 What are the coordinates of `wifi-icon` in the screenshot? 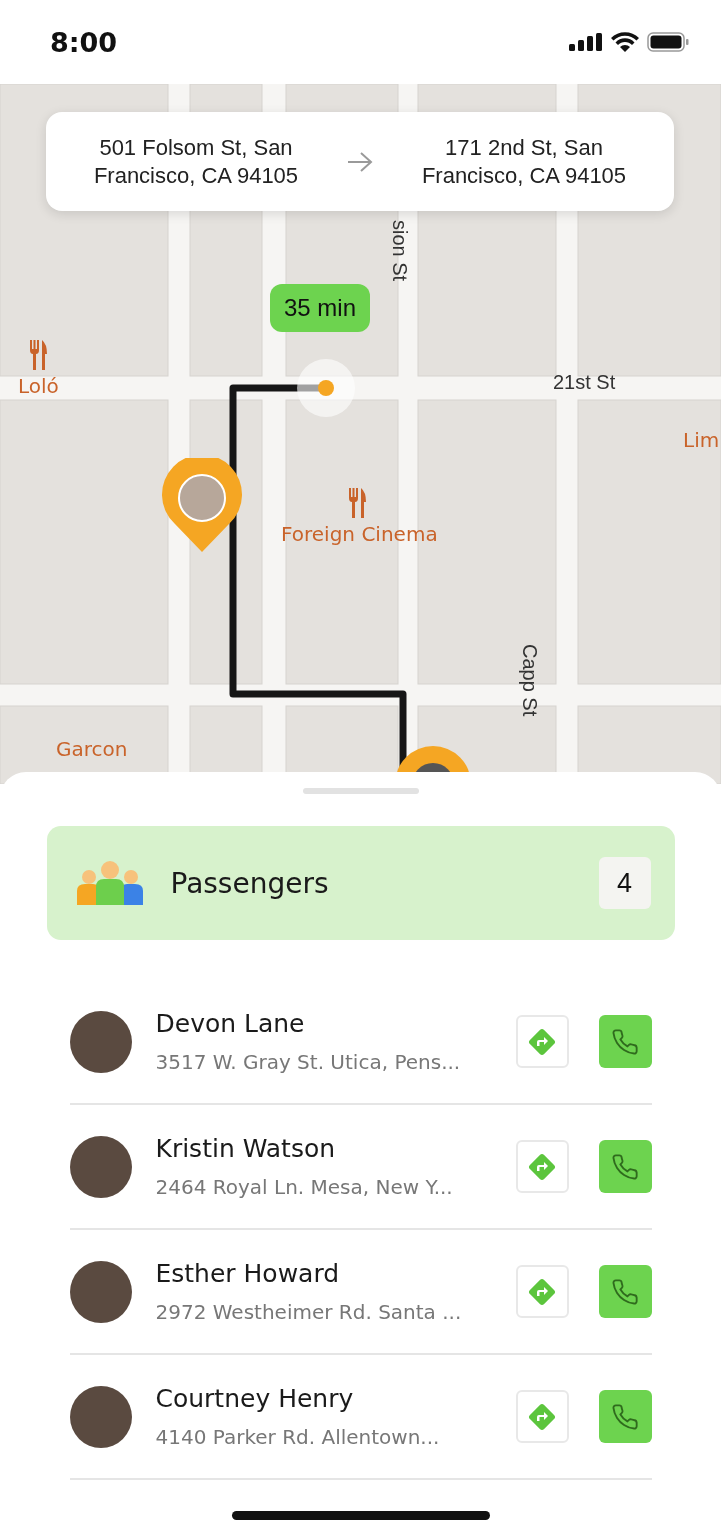 It's located at (625, 42).